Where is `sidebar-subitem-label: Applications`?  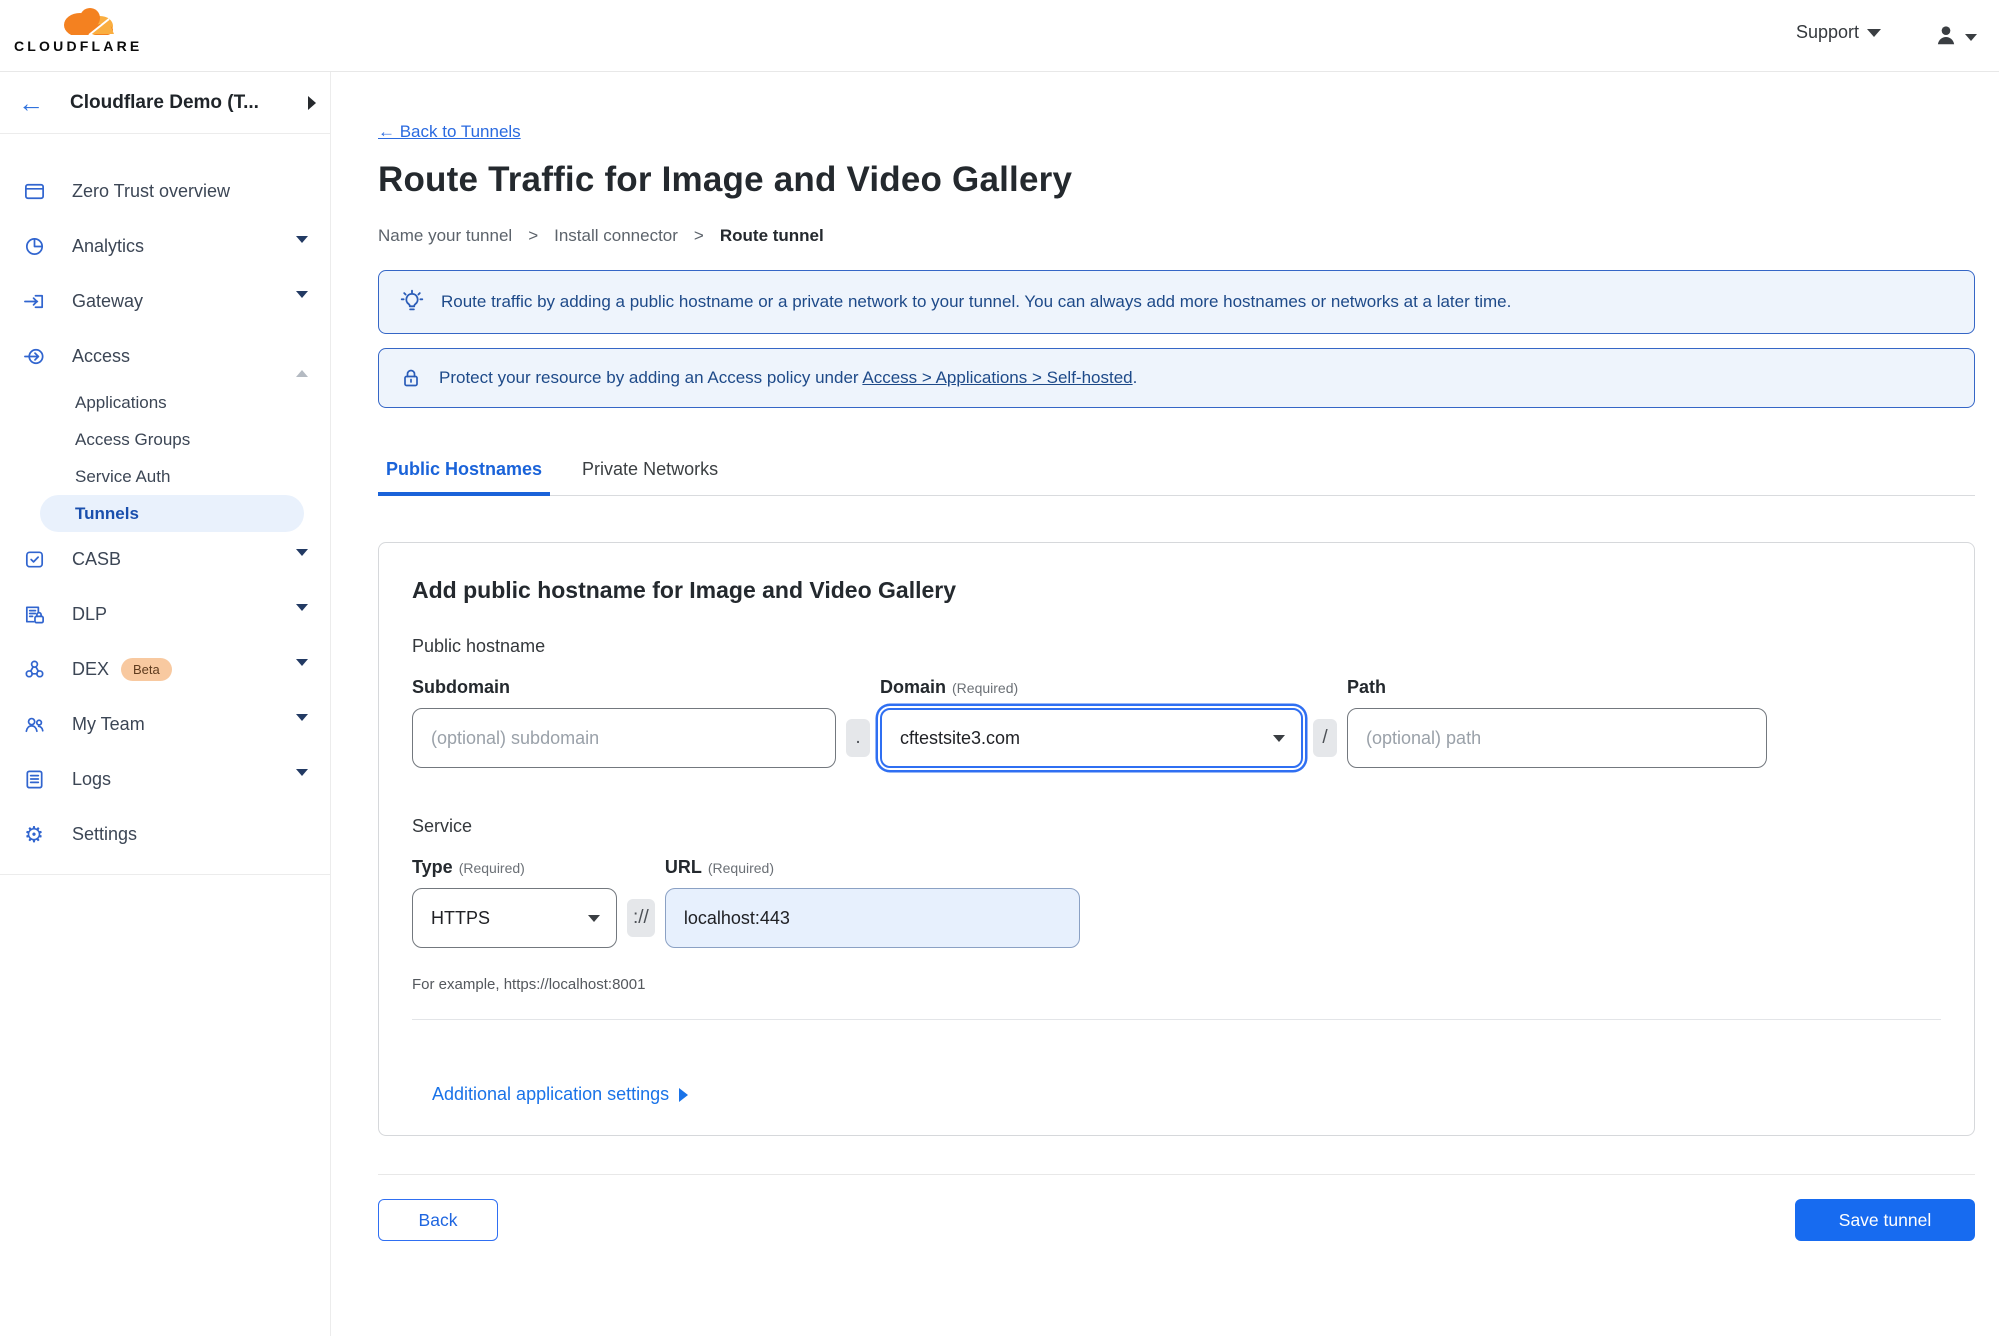 sidebar-subitem-label: Applications is located at coordinates (121, 402).